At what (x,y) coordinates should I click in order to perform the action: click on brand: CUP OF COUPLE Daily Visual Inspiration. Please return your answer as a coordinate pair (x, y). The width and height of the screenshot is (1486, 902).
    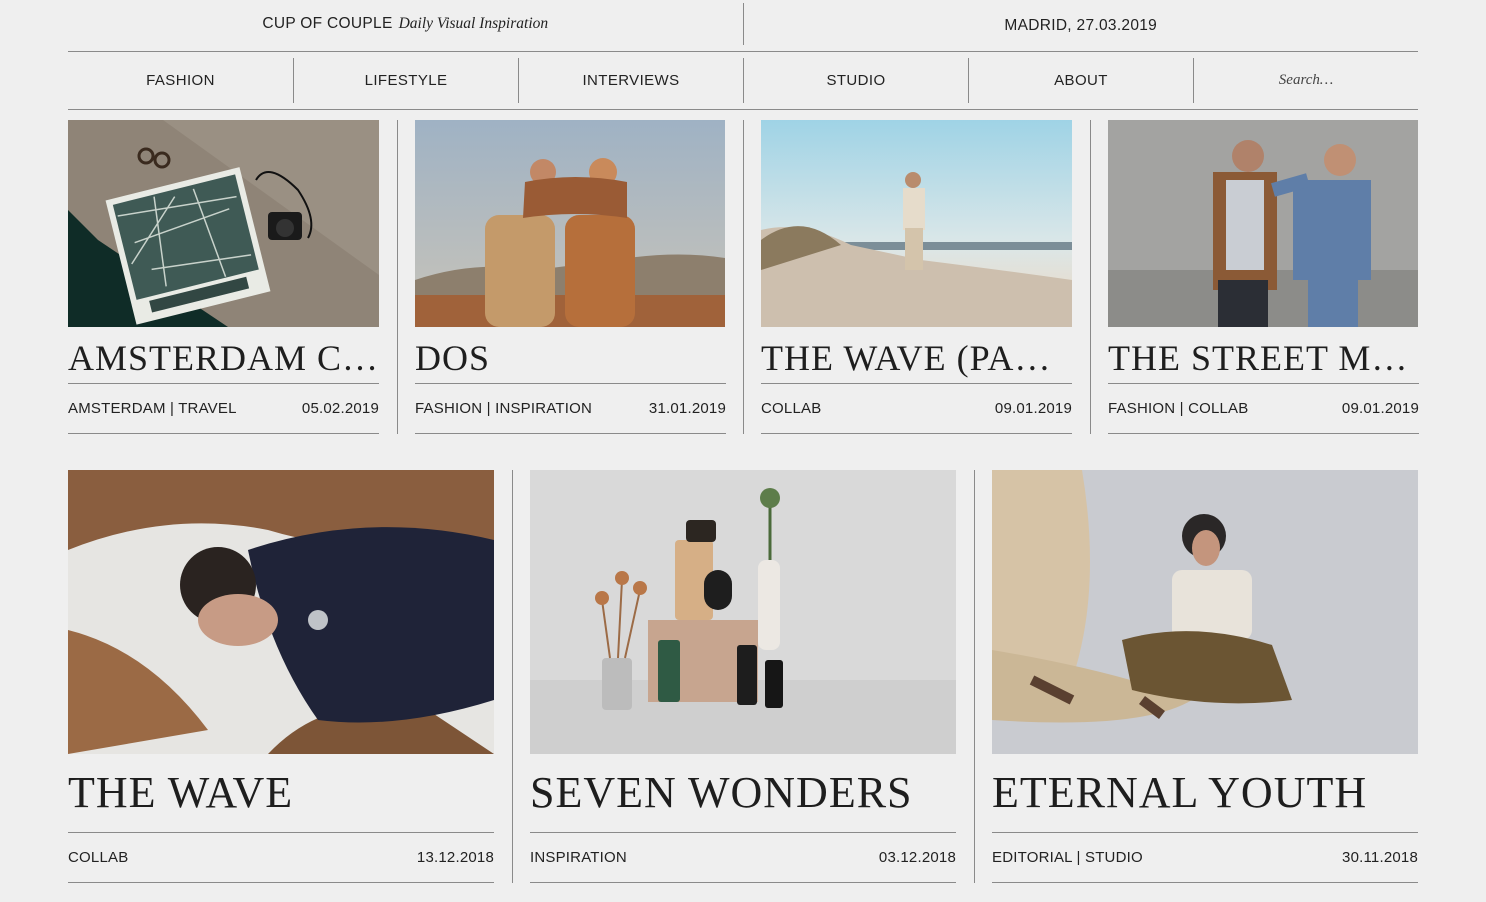
    Looking at the image, I should click on (406, 24).